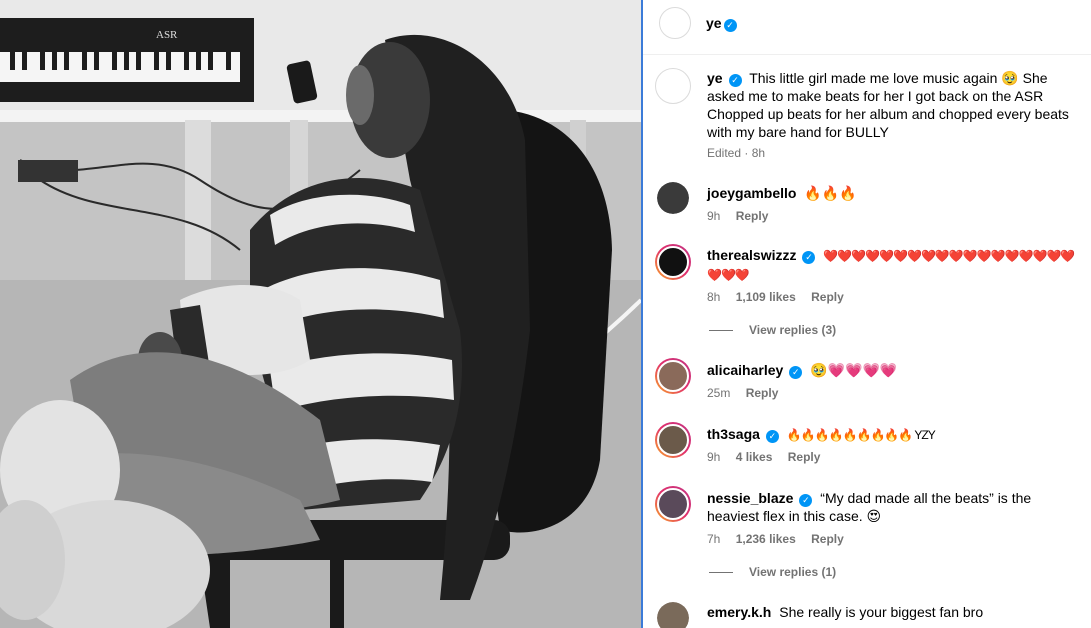  I want to click on comment-text: th3saga ✓ 🔥🔥🔥🔥🔥🔥🔥🔥🔥 YZY, so click(893, 434).